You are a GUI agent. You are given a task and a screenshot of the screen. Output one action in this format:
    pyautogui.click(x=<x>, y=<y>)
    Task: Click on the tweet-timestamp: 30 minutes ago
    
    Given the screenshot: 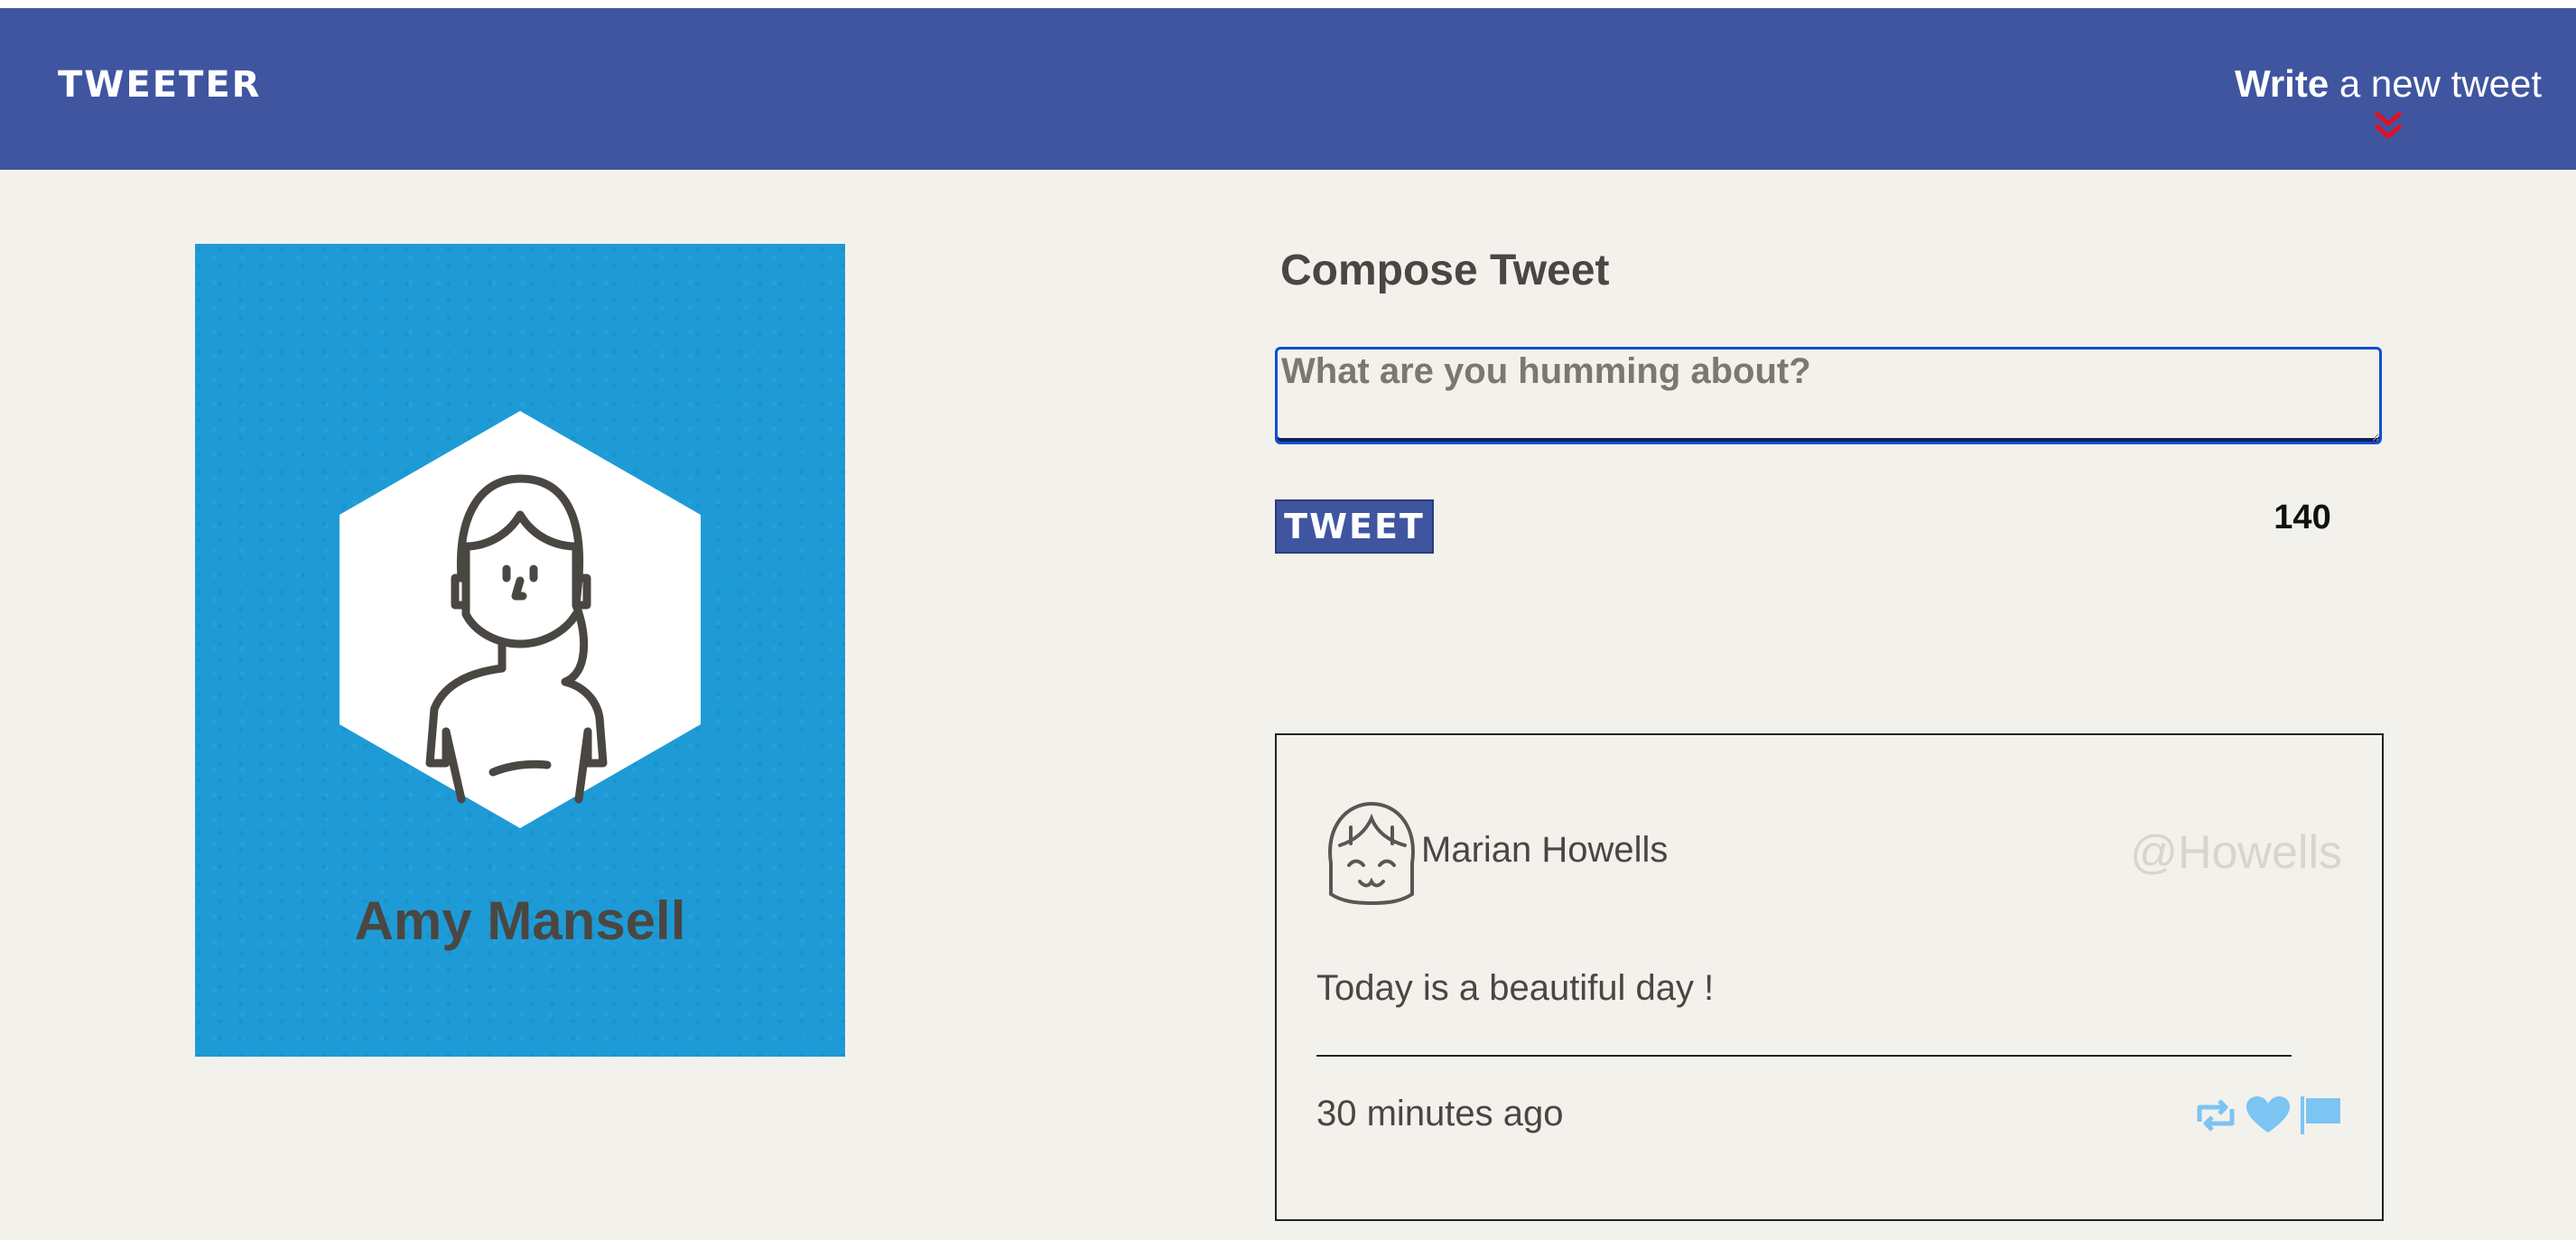 What is the action you would take?
    pyautogui.click(x=1440, y=1113)
    